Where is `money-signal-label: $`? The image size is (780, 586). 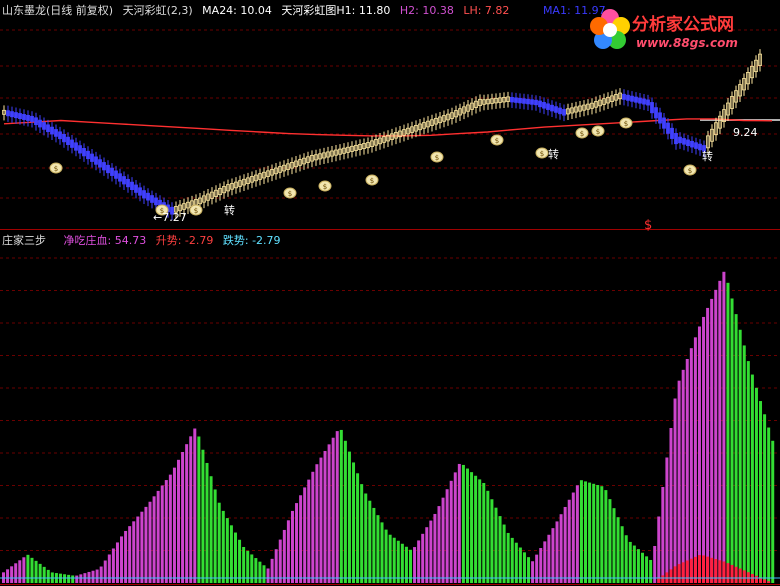
money-signal-label: $ is located at coordinates (648, 225).